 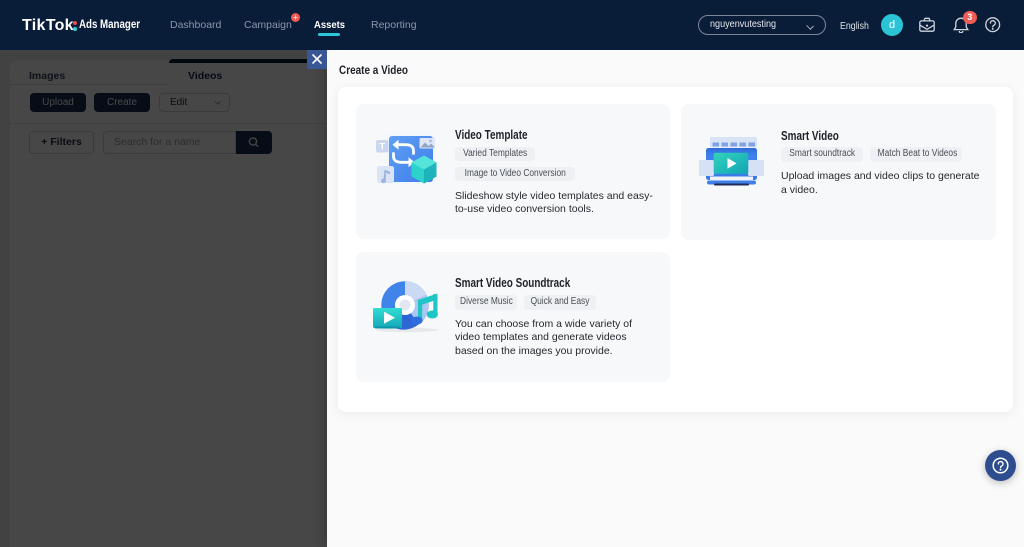 What do you see at coordinates (382, 147) in the screenshot?
I see `svg-text: T` at bounding box center [382, 147].